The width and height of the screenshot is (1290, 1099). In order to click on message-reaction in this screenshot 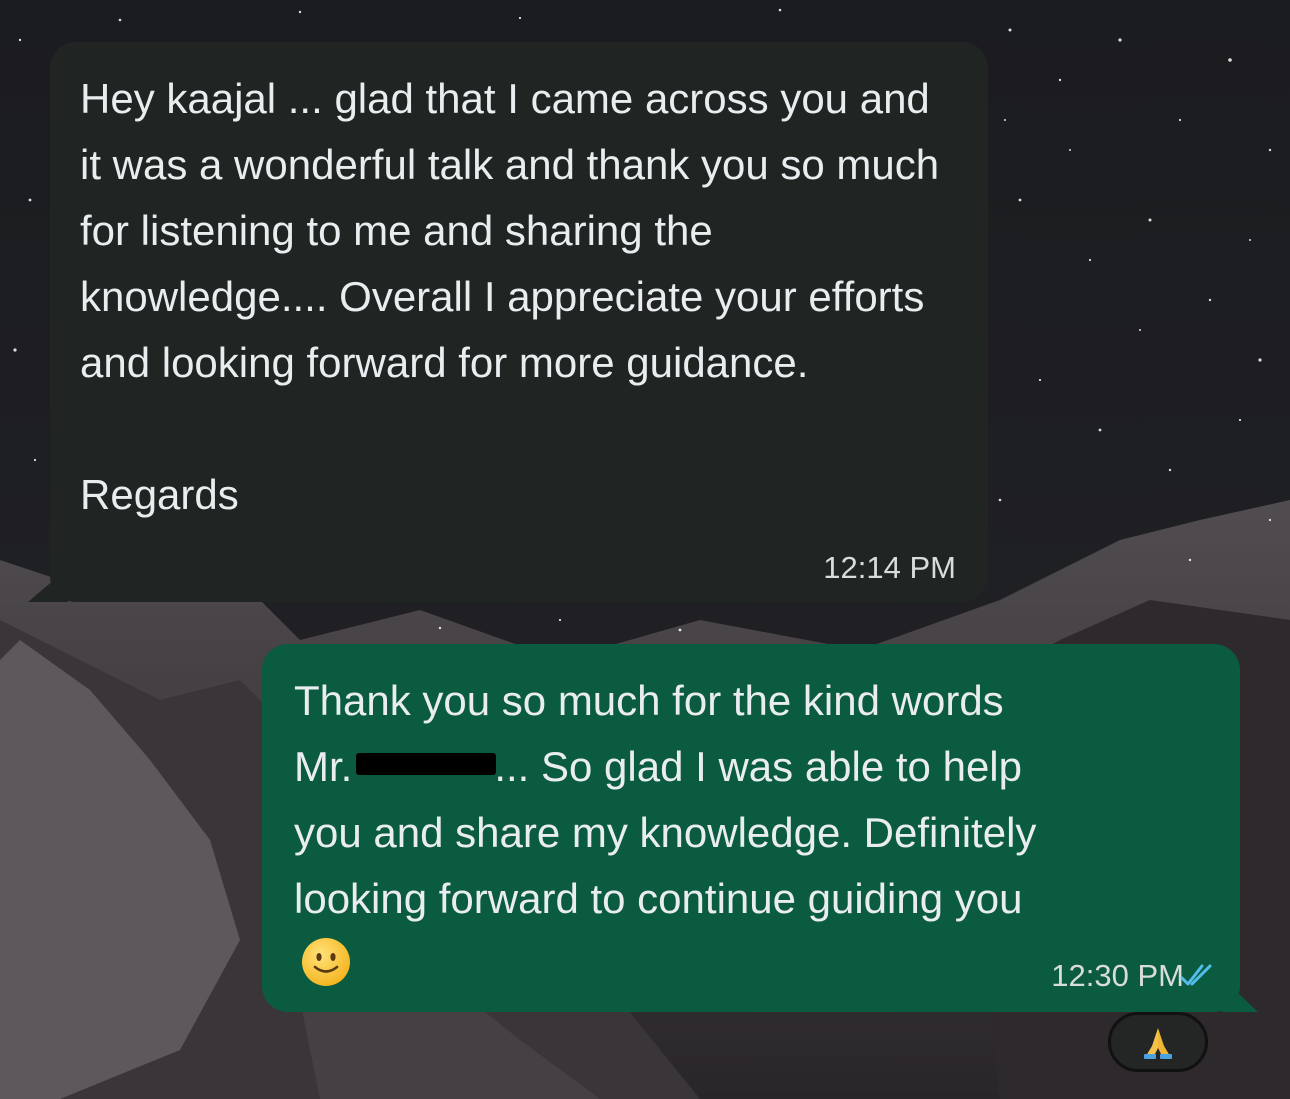, I will do `click(1158, 1042)`.